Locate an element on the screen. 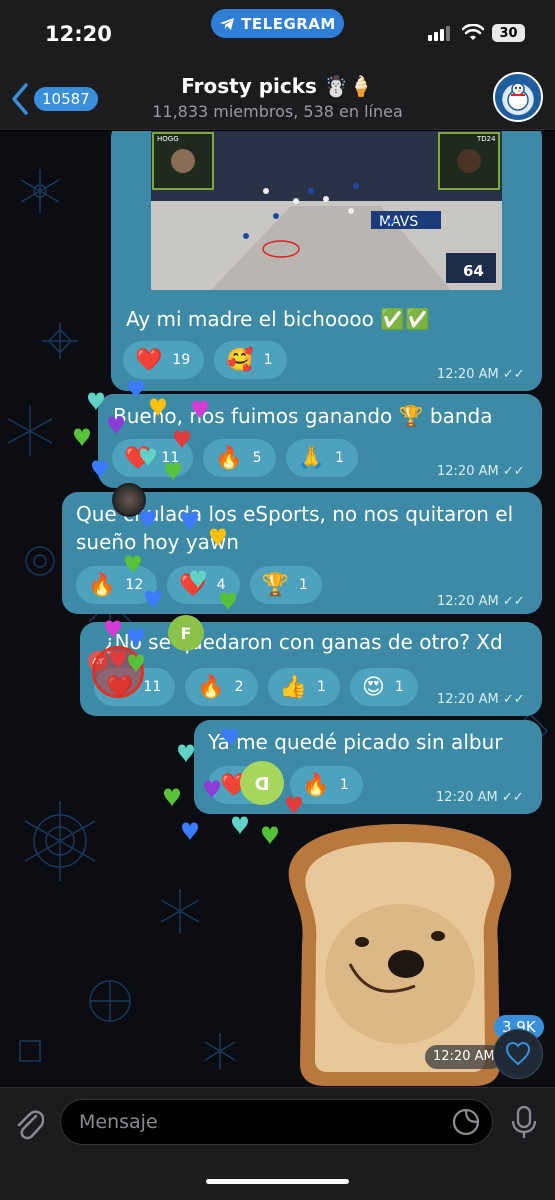 This screenshot has height=1200, width=555. microphone-icon is located at coordinates (524, 1123).